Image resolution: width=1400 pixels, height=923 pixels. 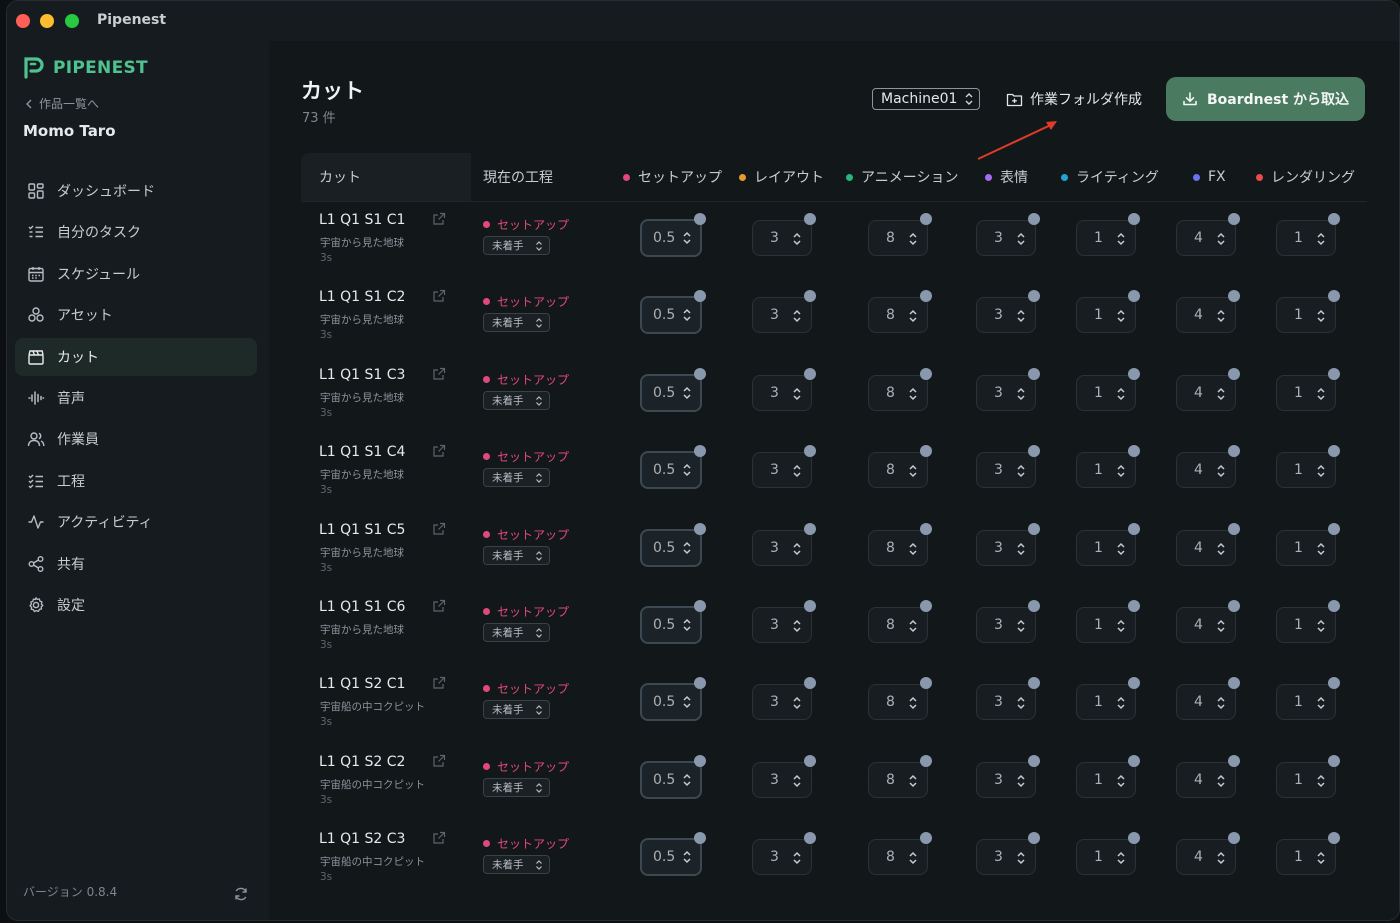 What do you see at coordinates (136, 522) in the screenshot?
I see `sidebar-item-activity: アクティビティ` at bounding box center [136, 522].